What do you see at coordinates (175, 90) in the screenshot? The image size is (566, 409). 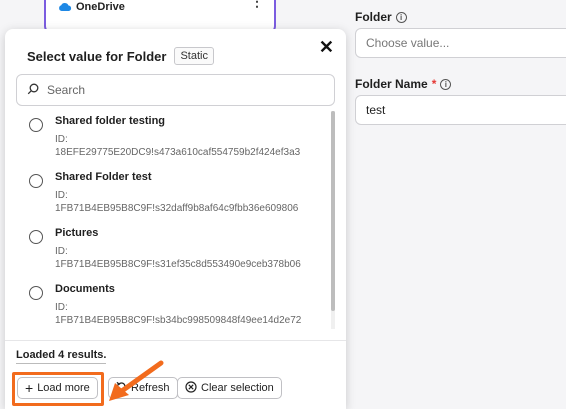 I see `search-input: Search` at bounding box center [175, 90].